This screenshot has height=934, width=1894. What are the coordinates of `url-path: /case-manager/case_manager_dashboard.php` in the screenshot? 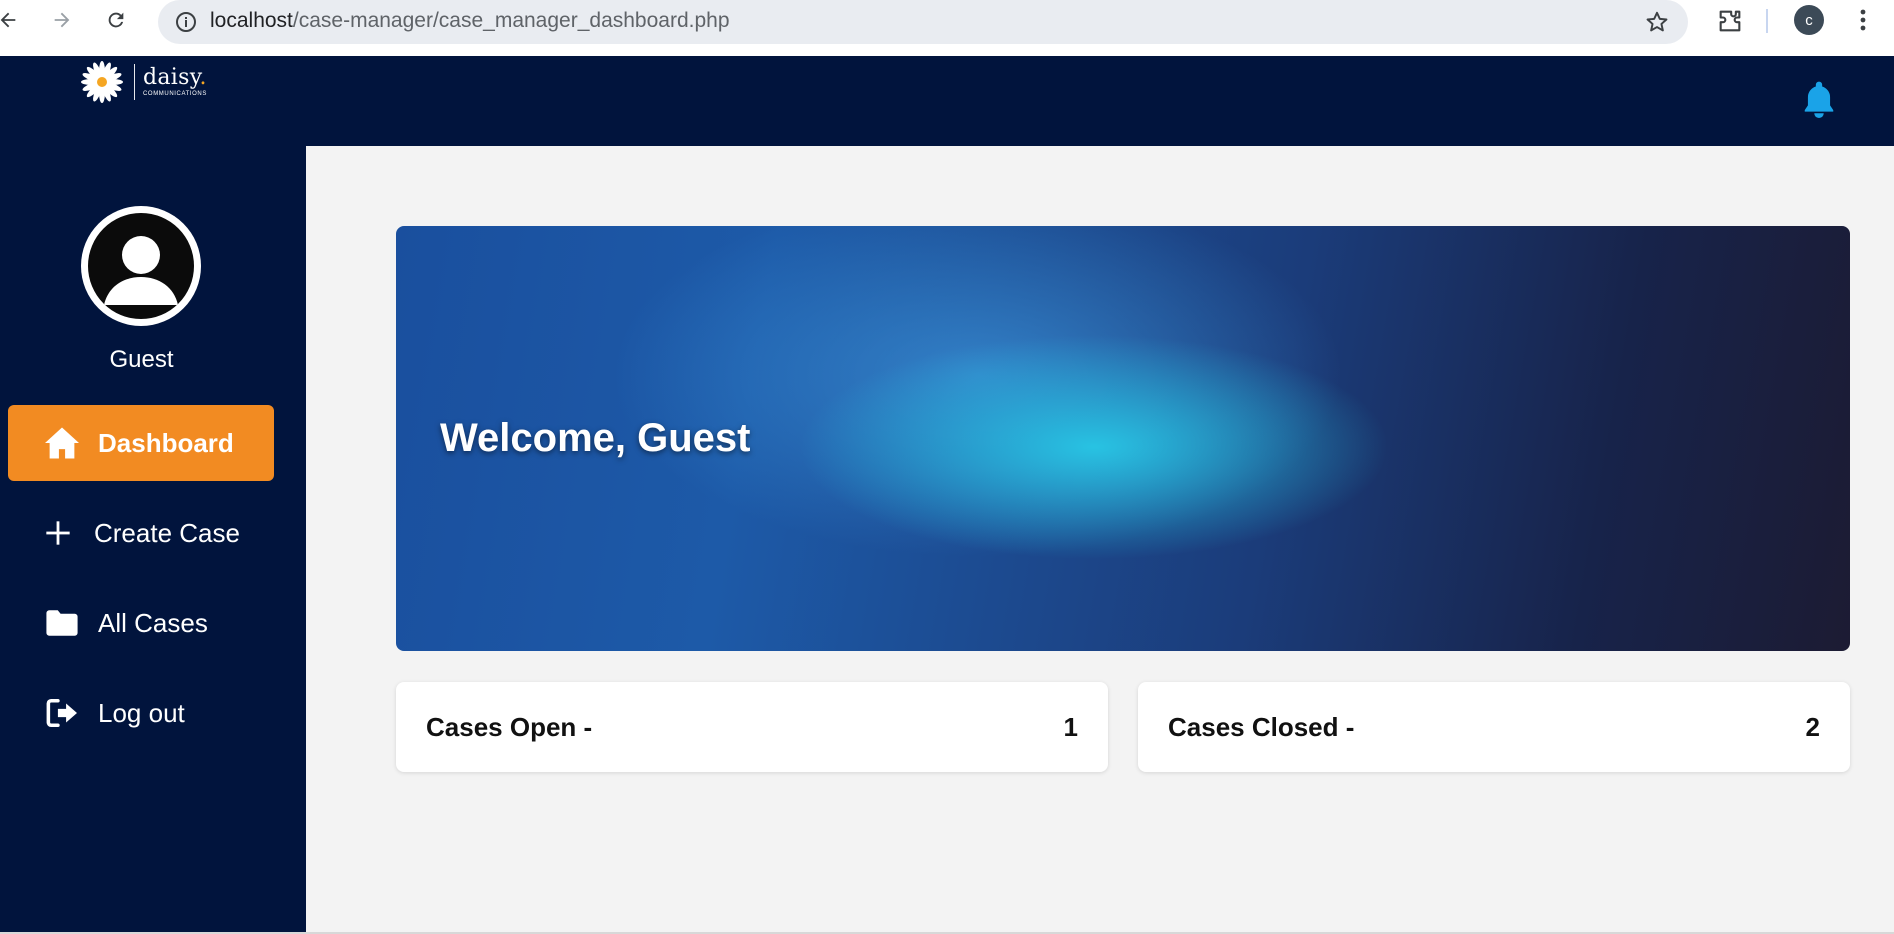 It's located at (511, 20).